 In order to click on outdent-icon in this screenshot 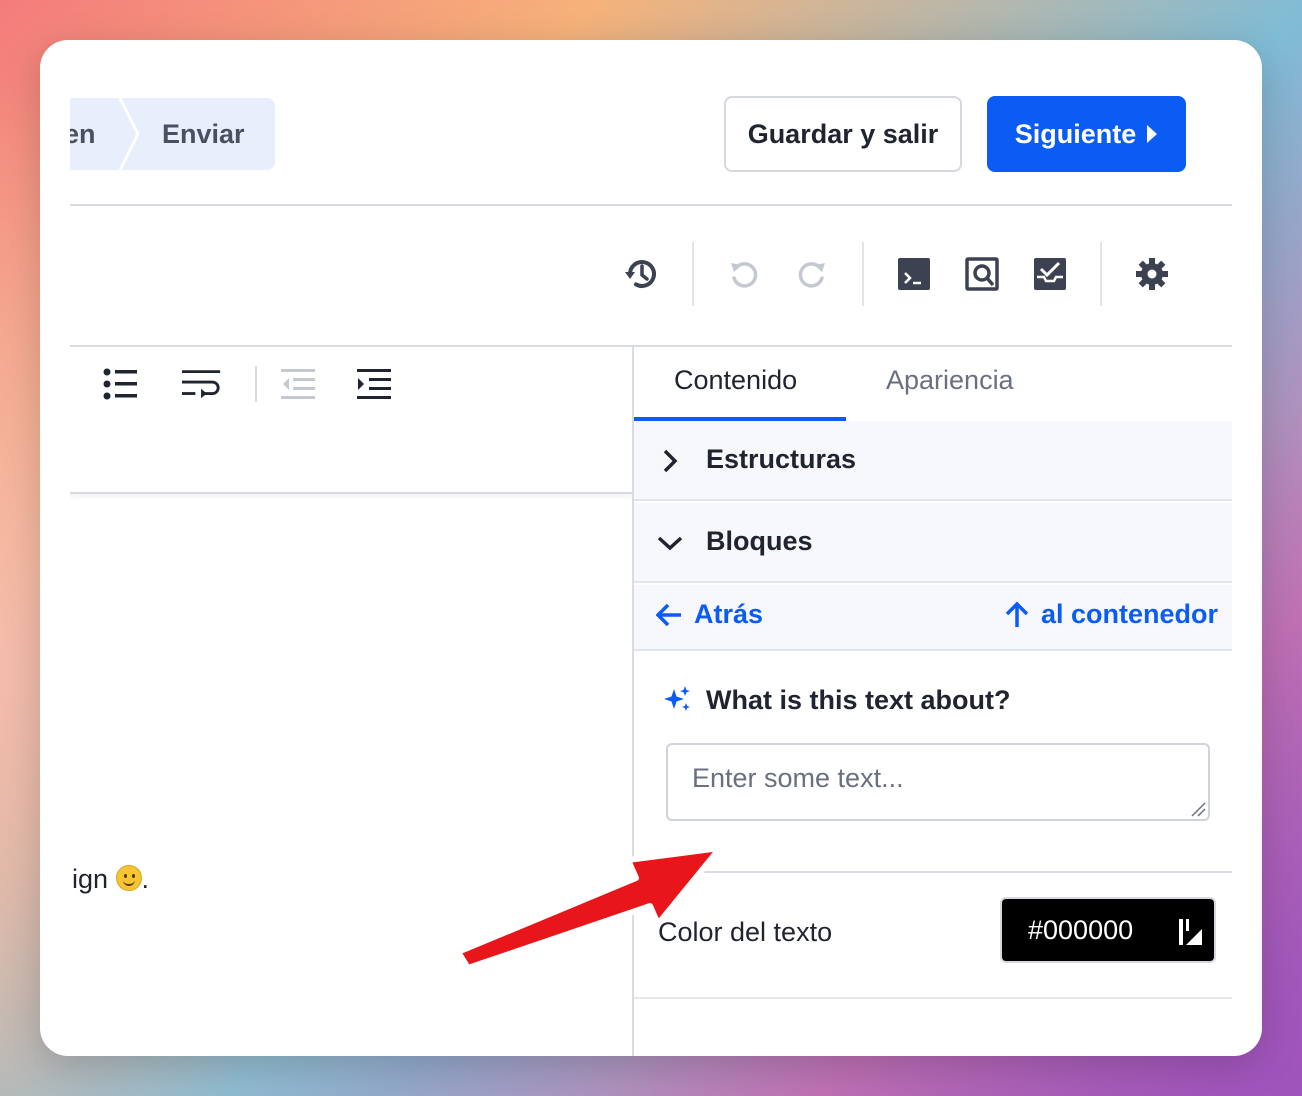, I will do `click(298, 384)`.